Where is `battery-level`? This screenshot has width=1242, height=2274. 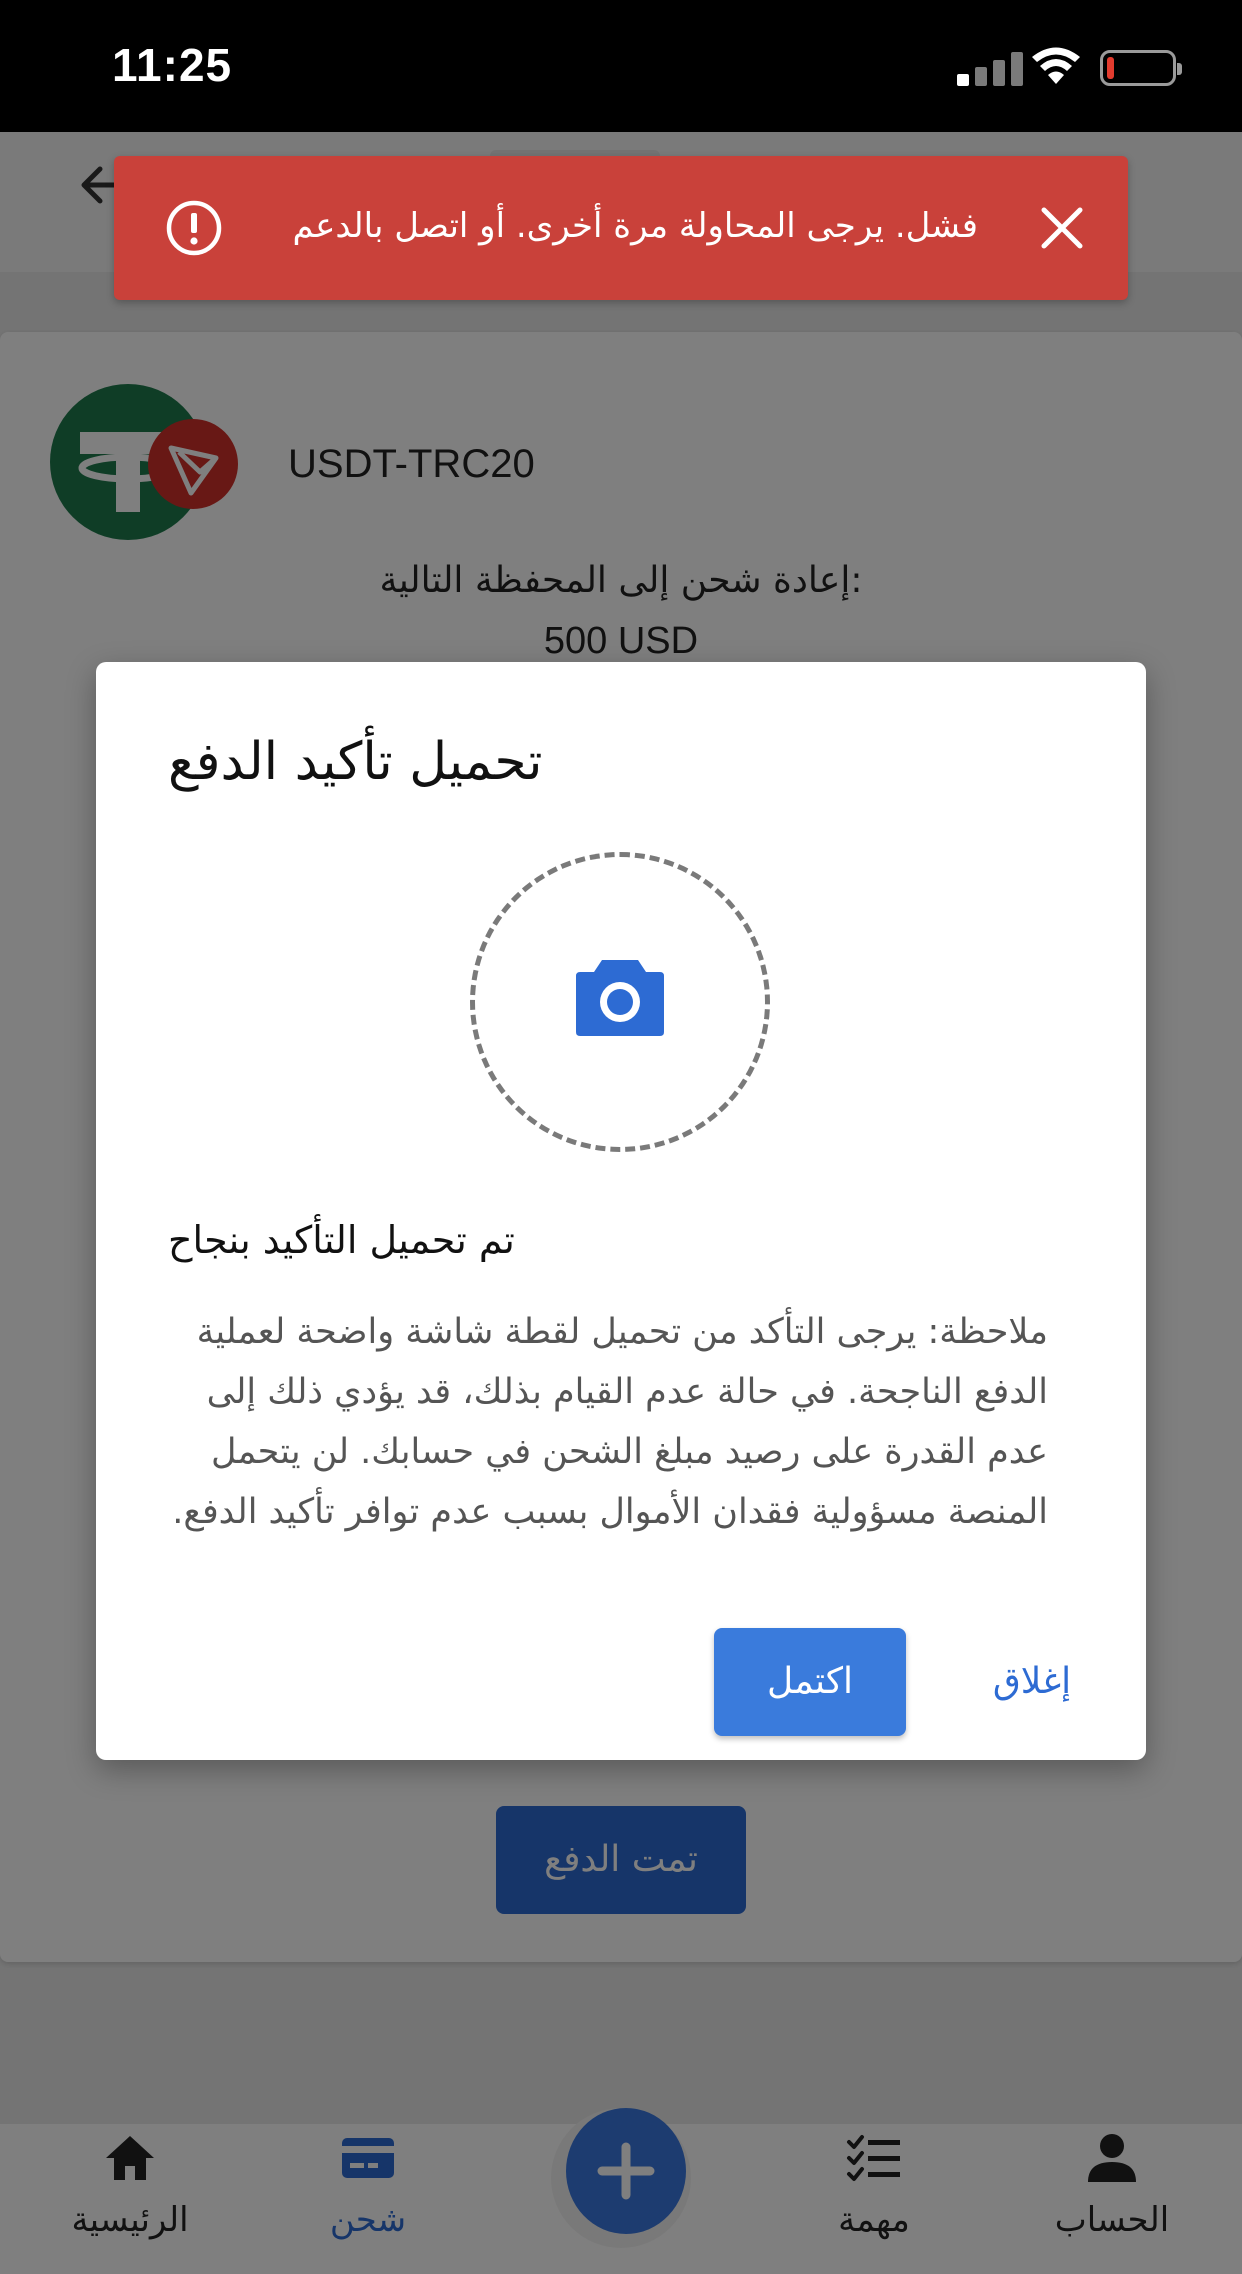
battery-level is located at coordinates (1110, 68).